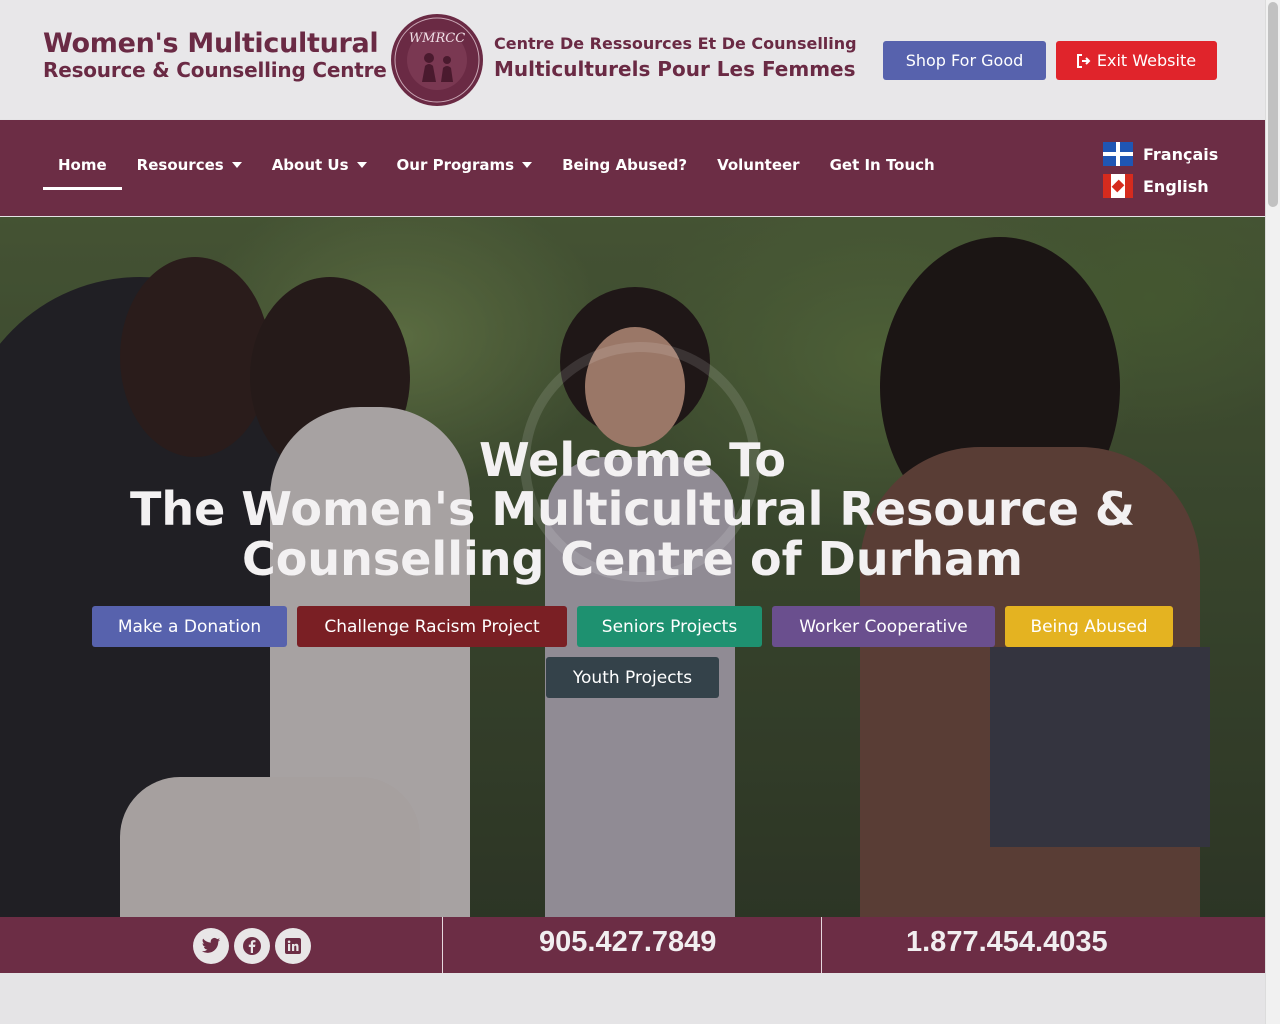  Describe the element at coordinates (1083, 60) in the screenshot. I see `sign-out-icon` at that location.